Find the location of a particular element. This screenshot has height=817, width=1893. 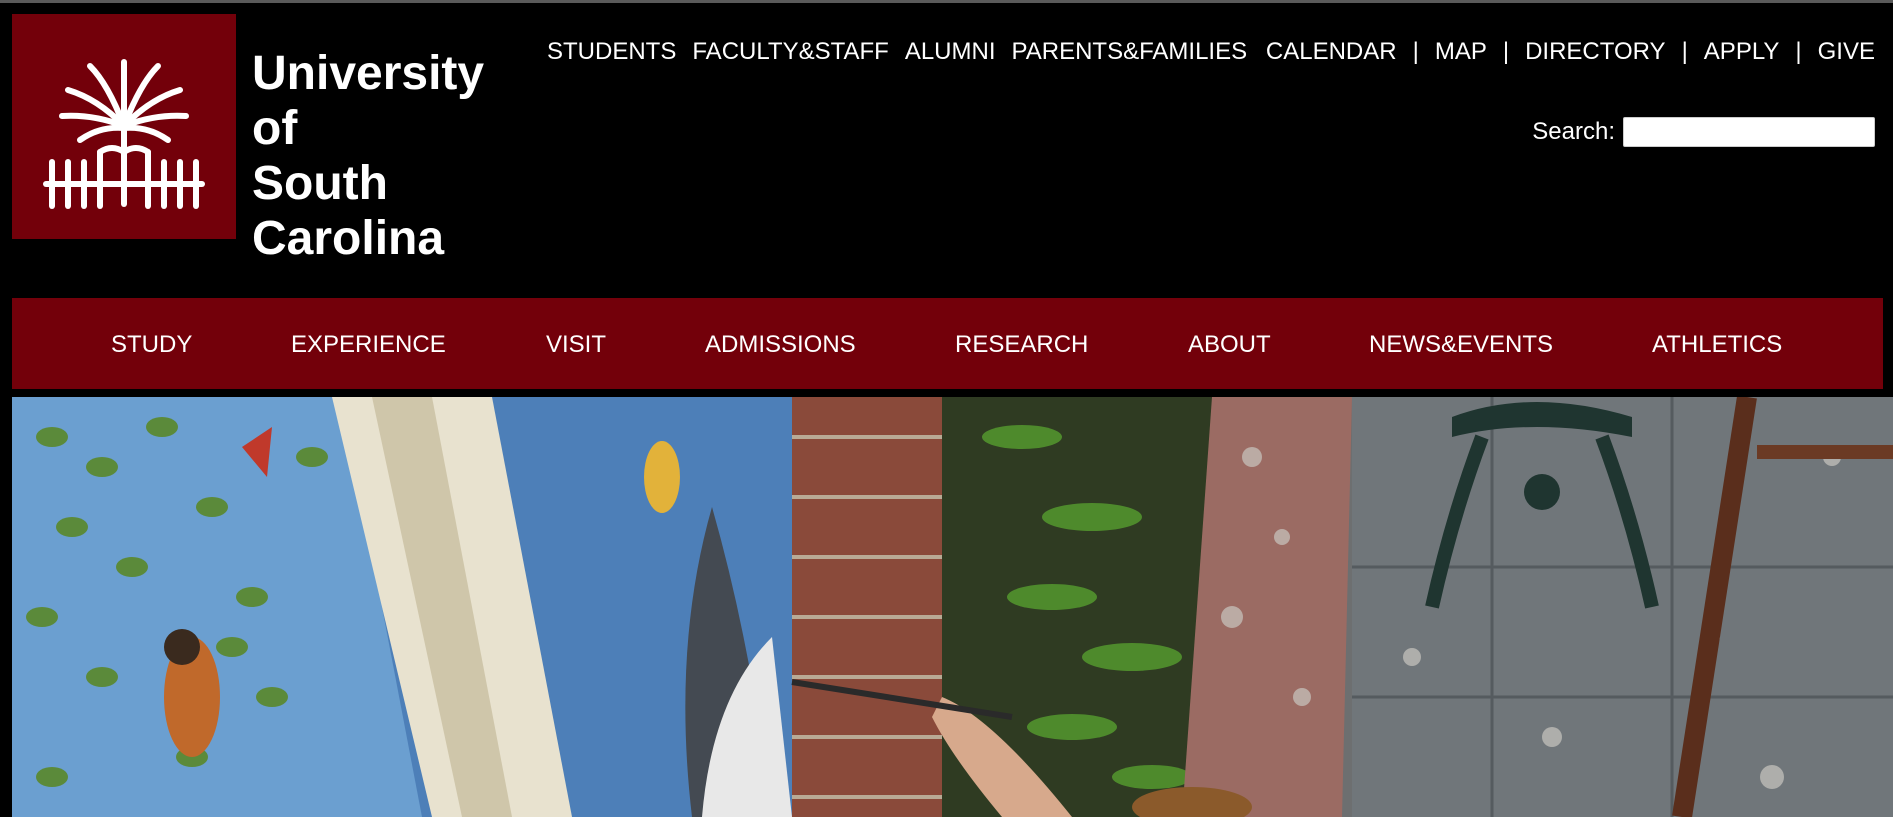

search-input is located at coordinates (1749, 132).